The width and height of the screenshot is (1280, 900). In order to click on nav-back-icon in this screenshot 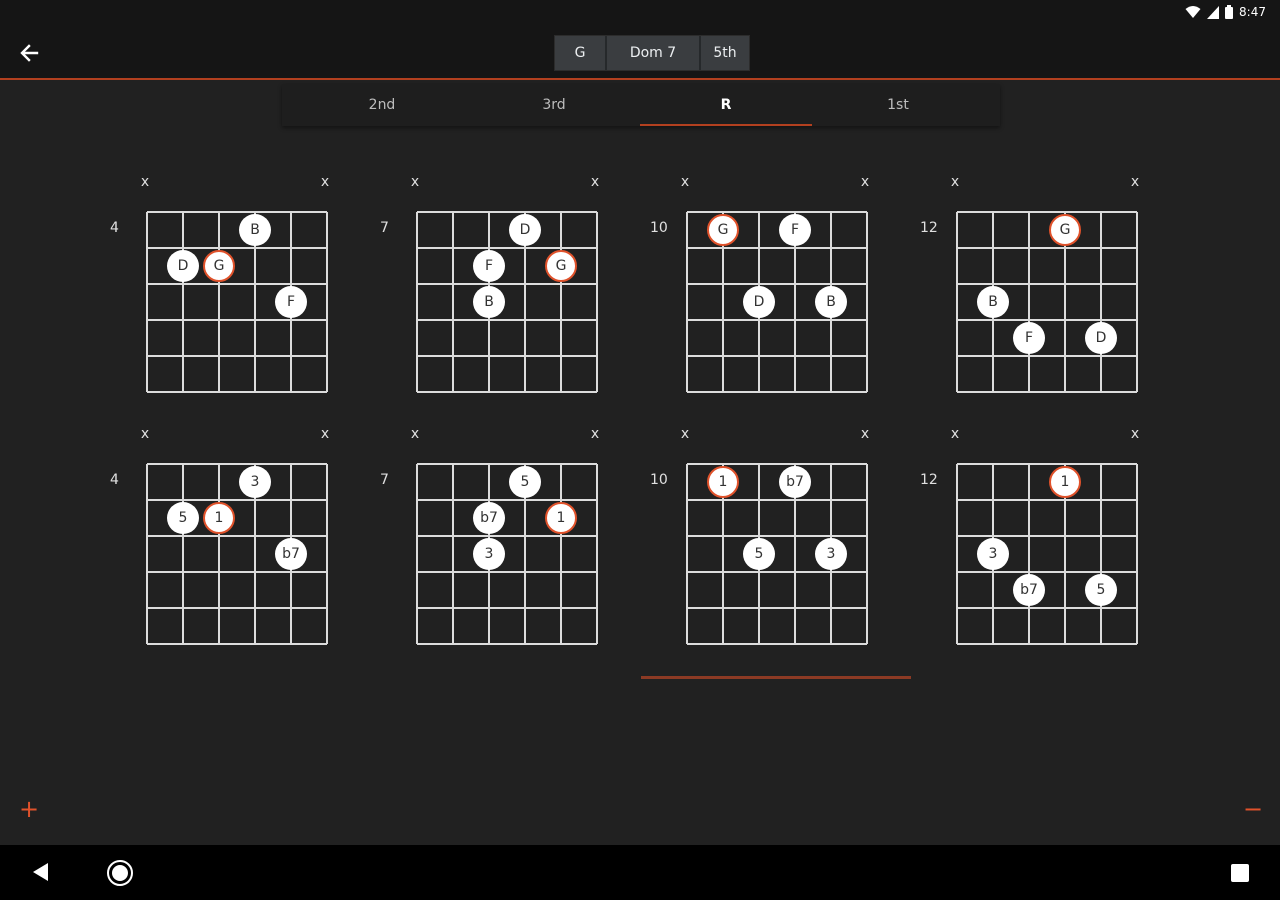, I will do `click(41, 872)`.